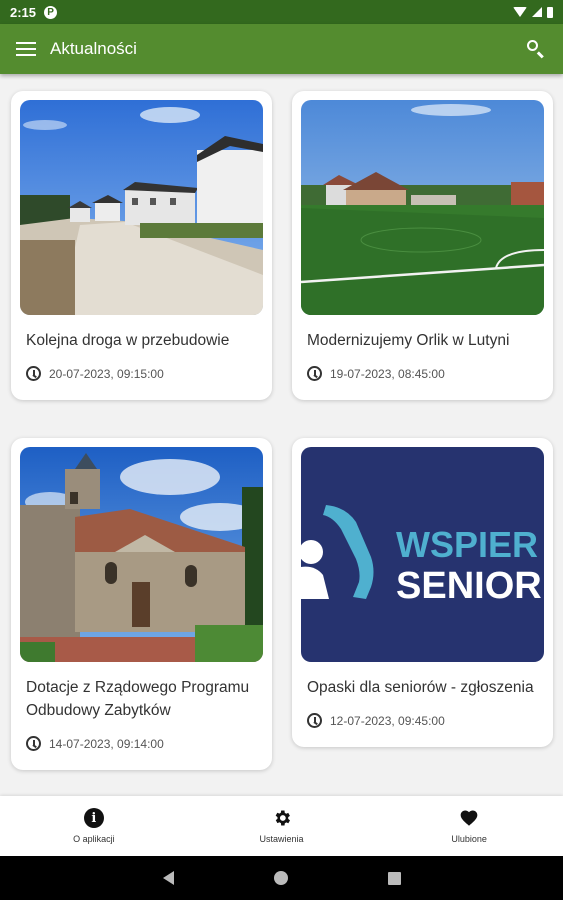 This screenshot has width=563, height=900. Describe the element at coordinates (23, 12) in the screenshot. I see `status-time: 2:15` at that location.